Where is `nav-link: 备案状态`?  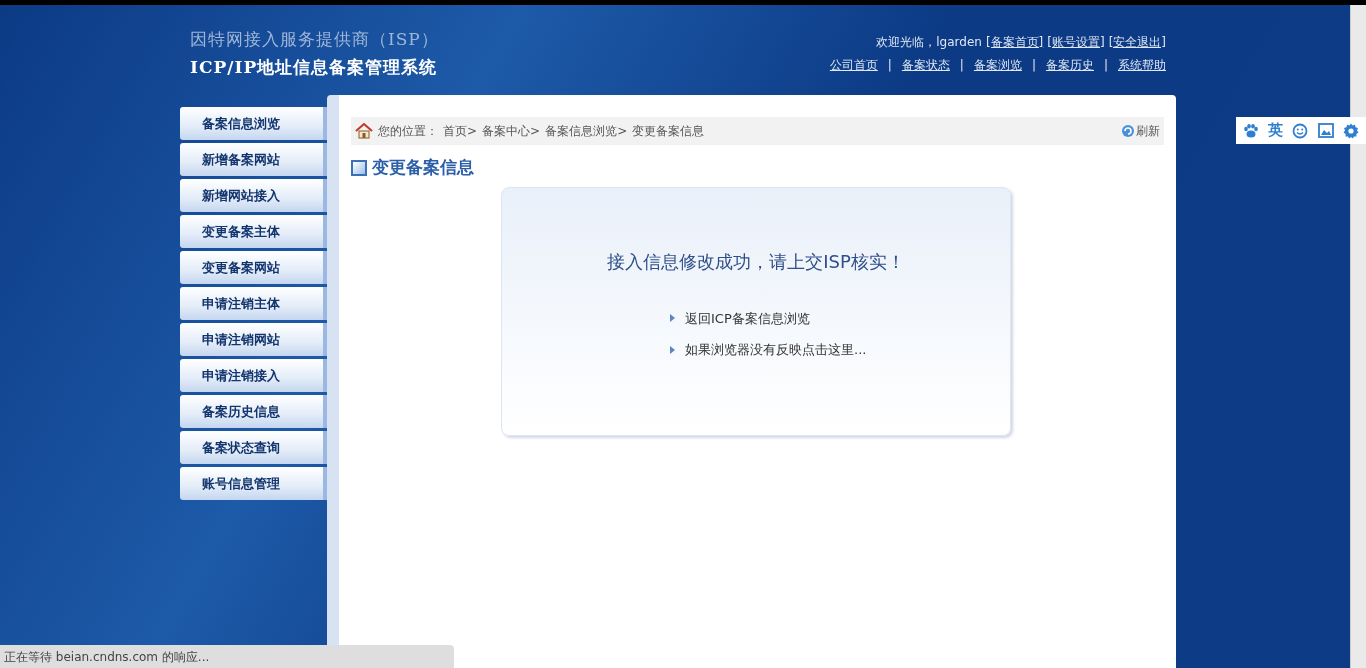
nav-link: 备案状态 is located at coordinates (925, 65).